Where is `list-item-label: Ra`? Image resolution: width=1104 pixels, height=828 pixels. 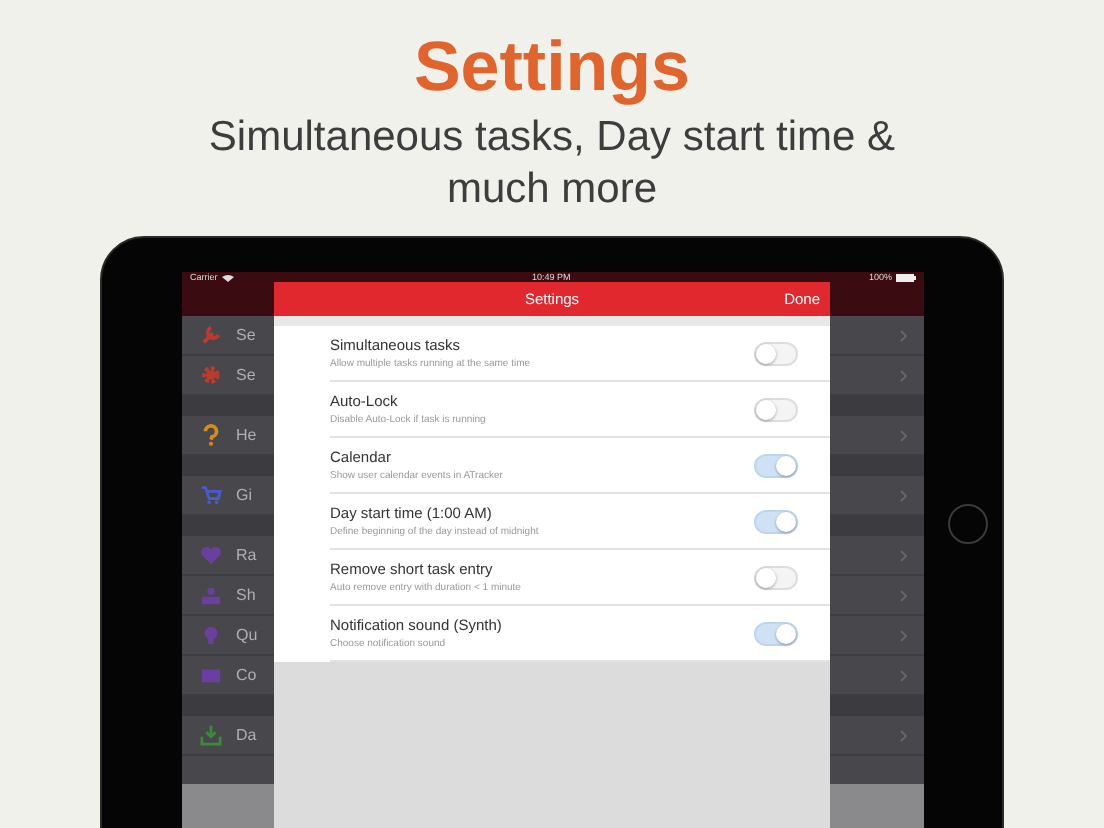 list-item-label: Ra is located at coordinates (246, 555).